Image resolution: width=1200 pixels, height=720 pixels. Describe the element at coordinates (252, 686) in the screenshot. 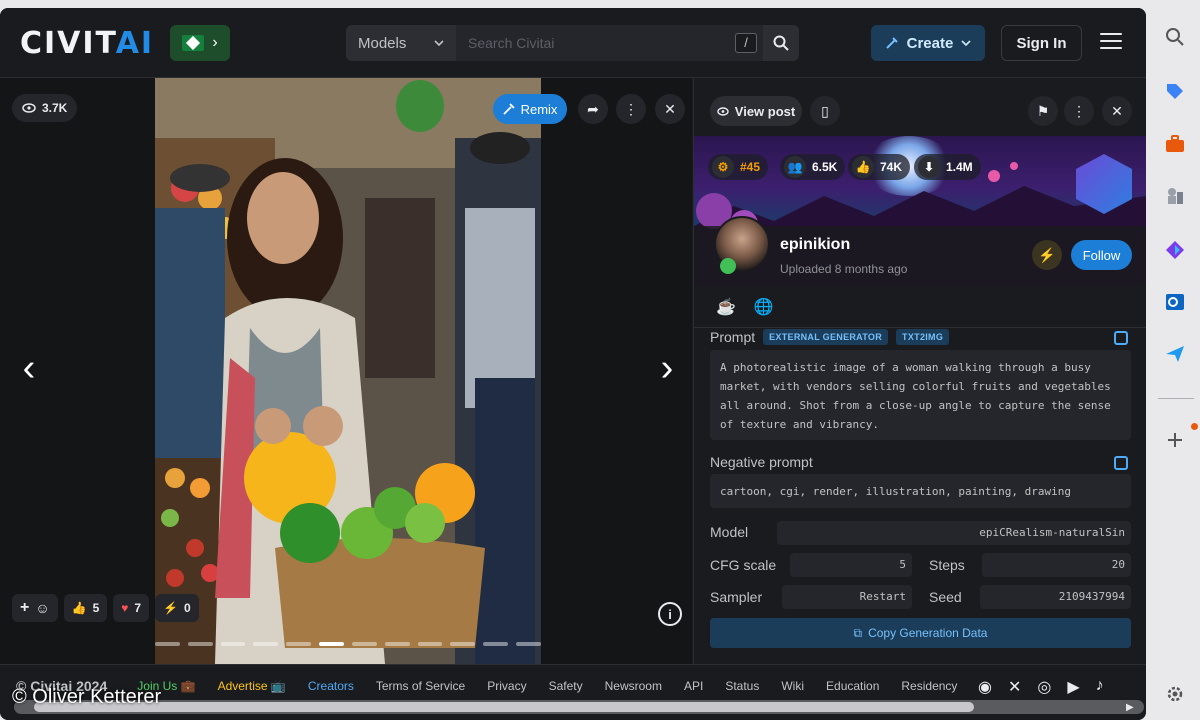

I see `footer-link-advertise: Advertise 📺` at that location.